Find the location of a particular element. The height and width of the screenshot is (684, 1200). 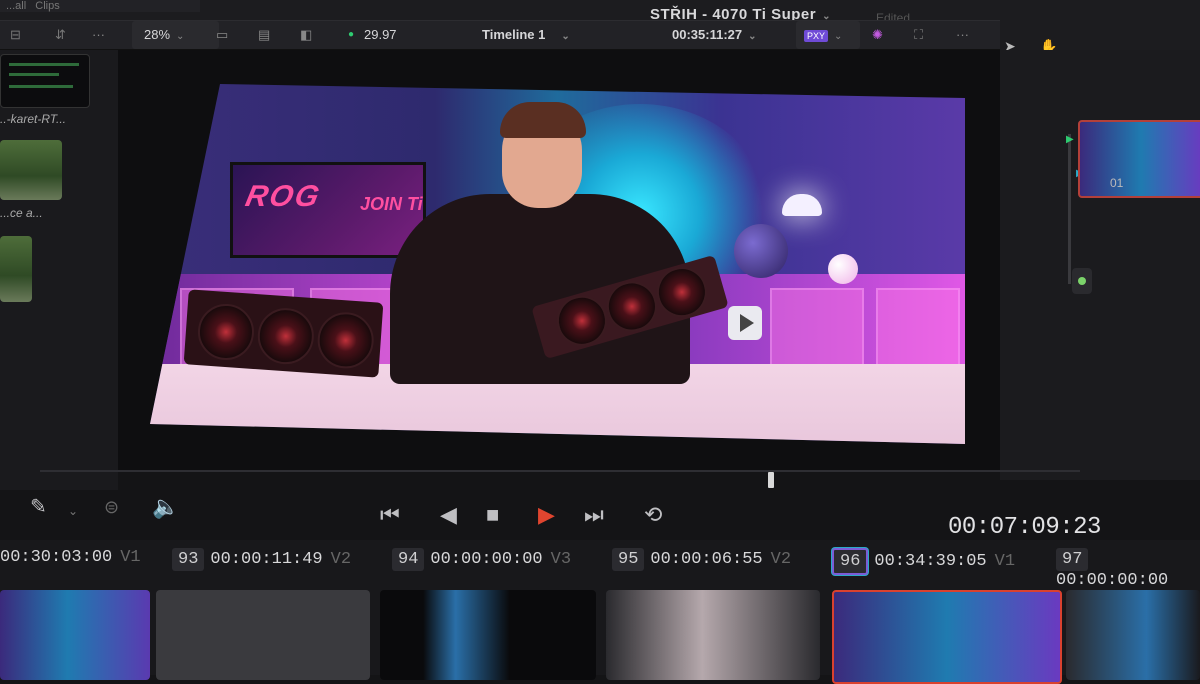

play-icon: ▶ is located at coordinates (546, 515).